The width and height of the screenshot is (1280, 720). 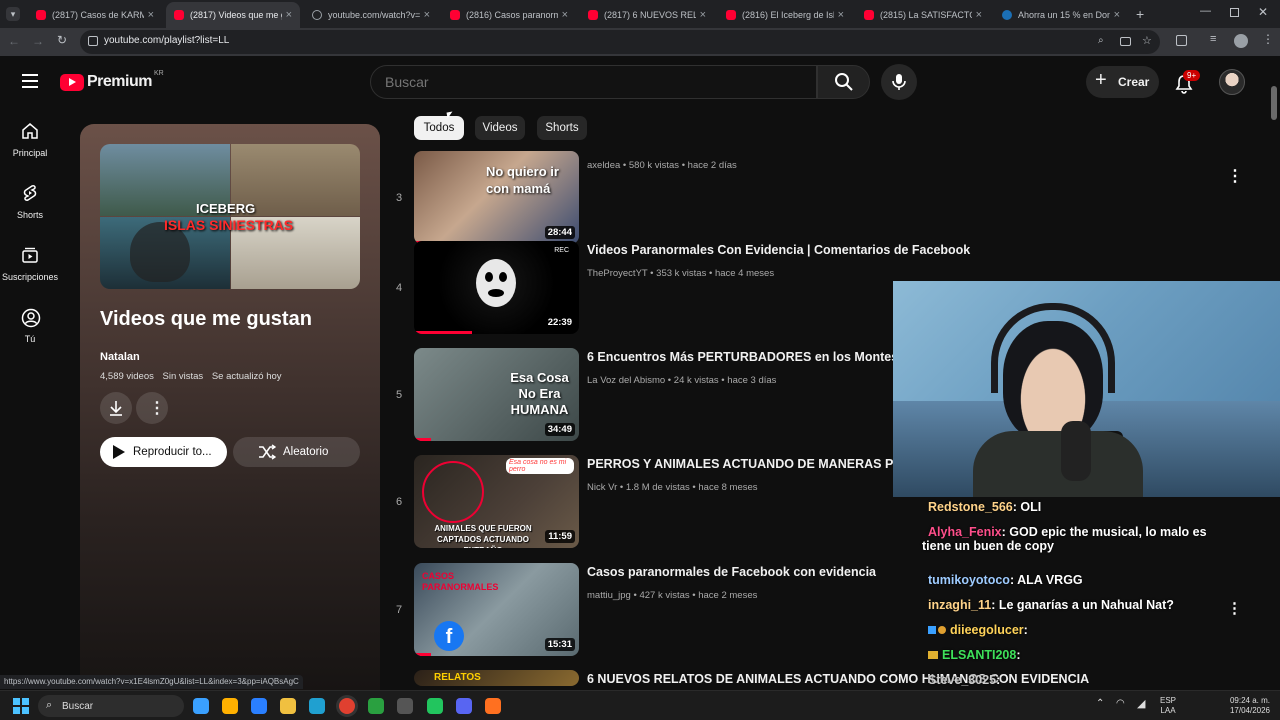 I want to click on zoom-icon: ⌕, so click(x=1101, y=40).